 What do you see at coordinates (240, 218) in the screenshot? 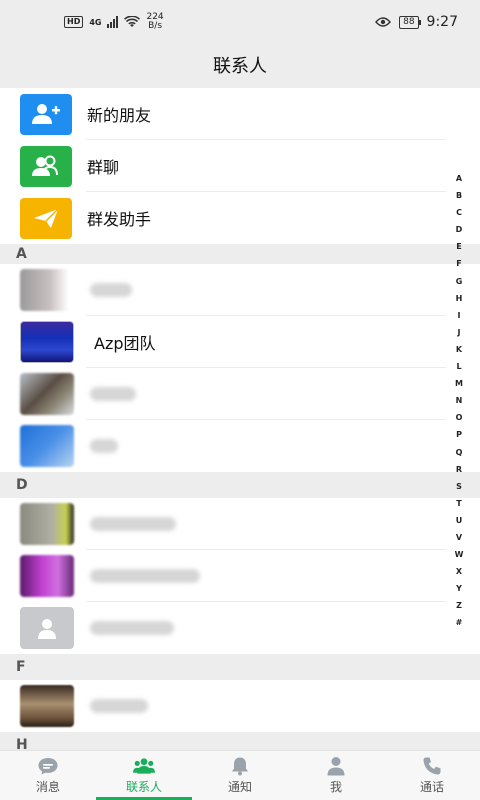
I see `broadcast-item: 群发助手` at bounding box center [240, 218].